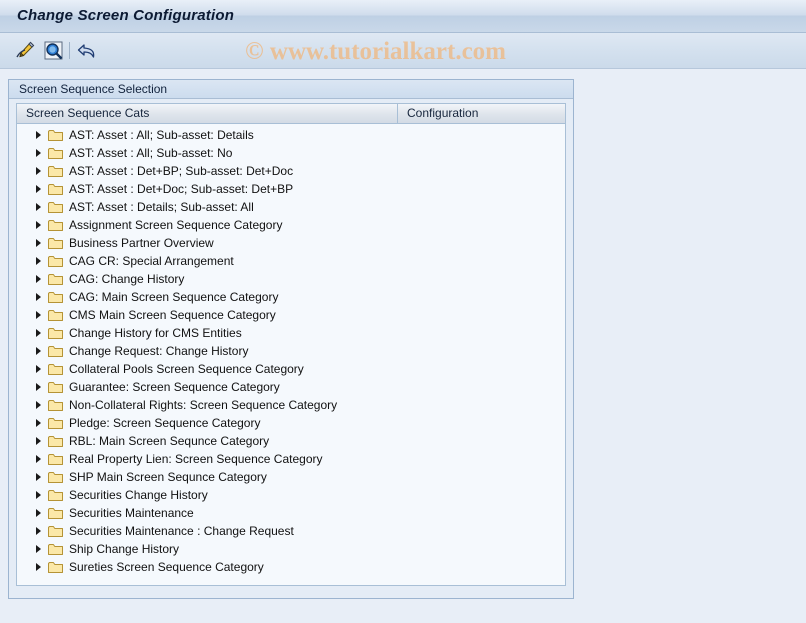 This screenshot has width=806, height=623. What do you see at coordinates (291, 207) in the screenshot?
I see `tree-row: AST: Asset : Details; Sub-asset: All` at bounding box center [291, 207].